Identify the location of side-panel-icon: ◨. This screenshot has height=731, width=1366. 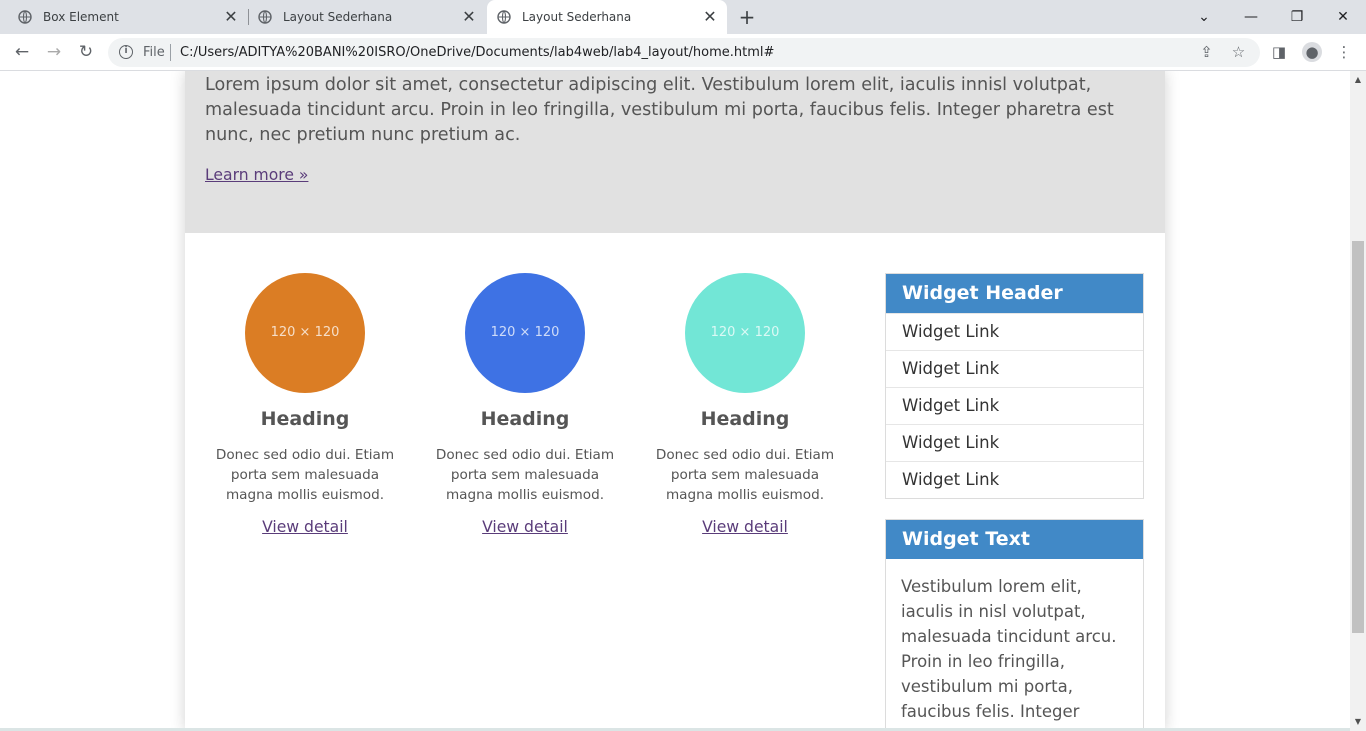
(1279, 52).